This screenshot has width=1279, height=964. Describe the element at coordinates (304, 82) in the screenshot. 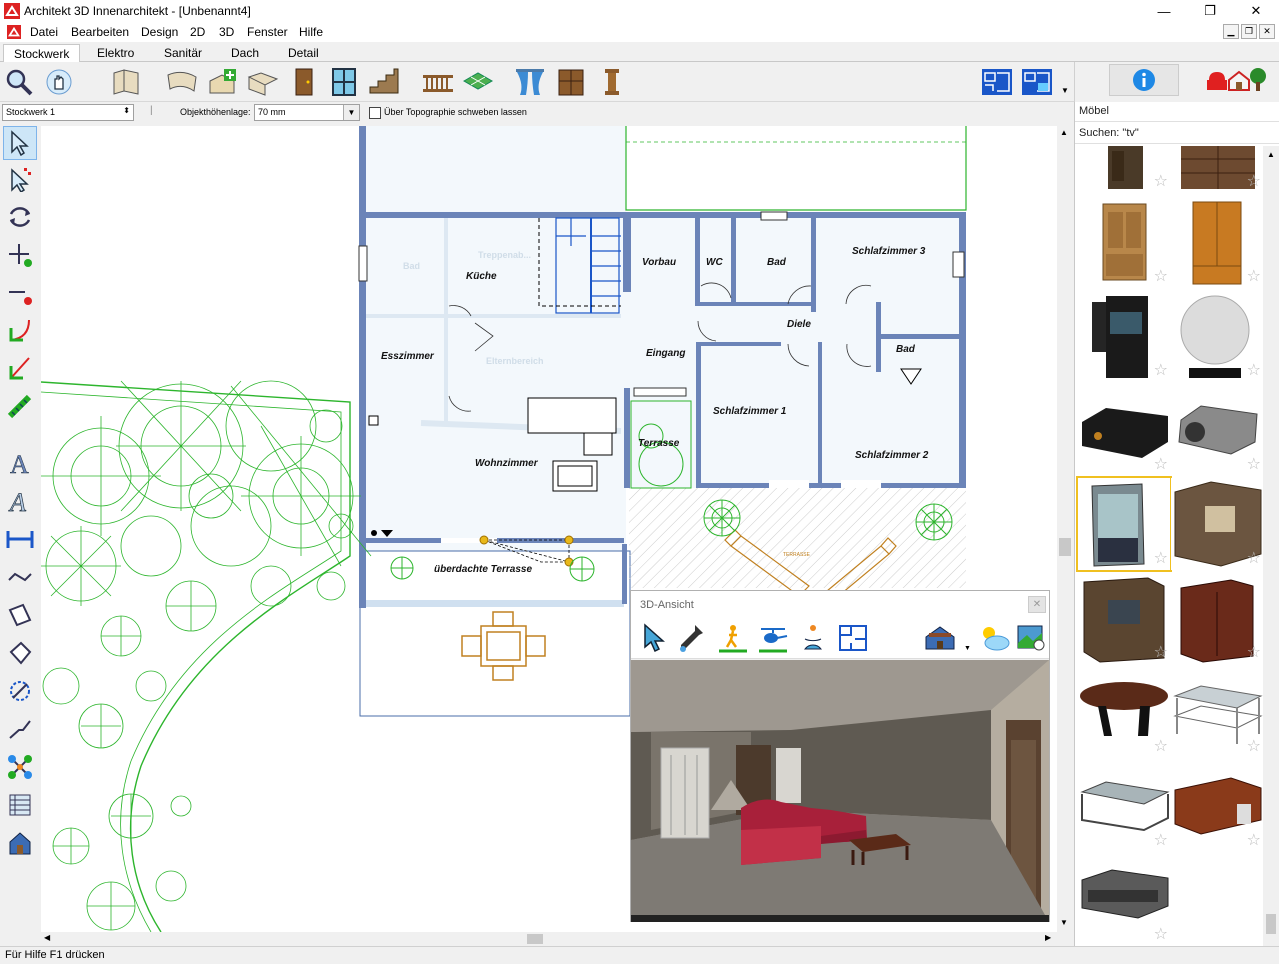

I see `door-icon` at that location.